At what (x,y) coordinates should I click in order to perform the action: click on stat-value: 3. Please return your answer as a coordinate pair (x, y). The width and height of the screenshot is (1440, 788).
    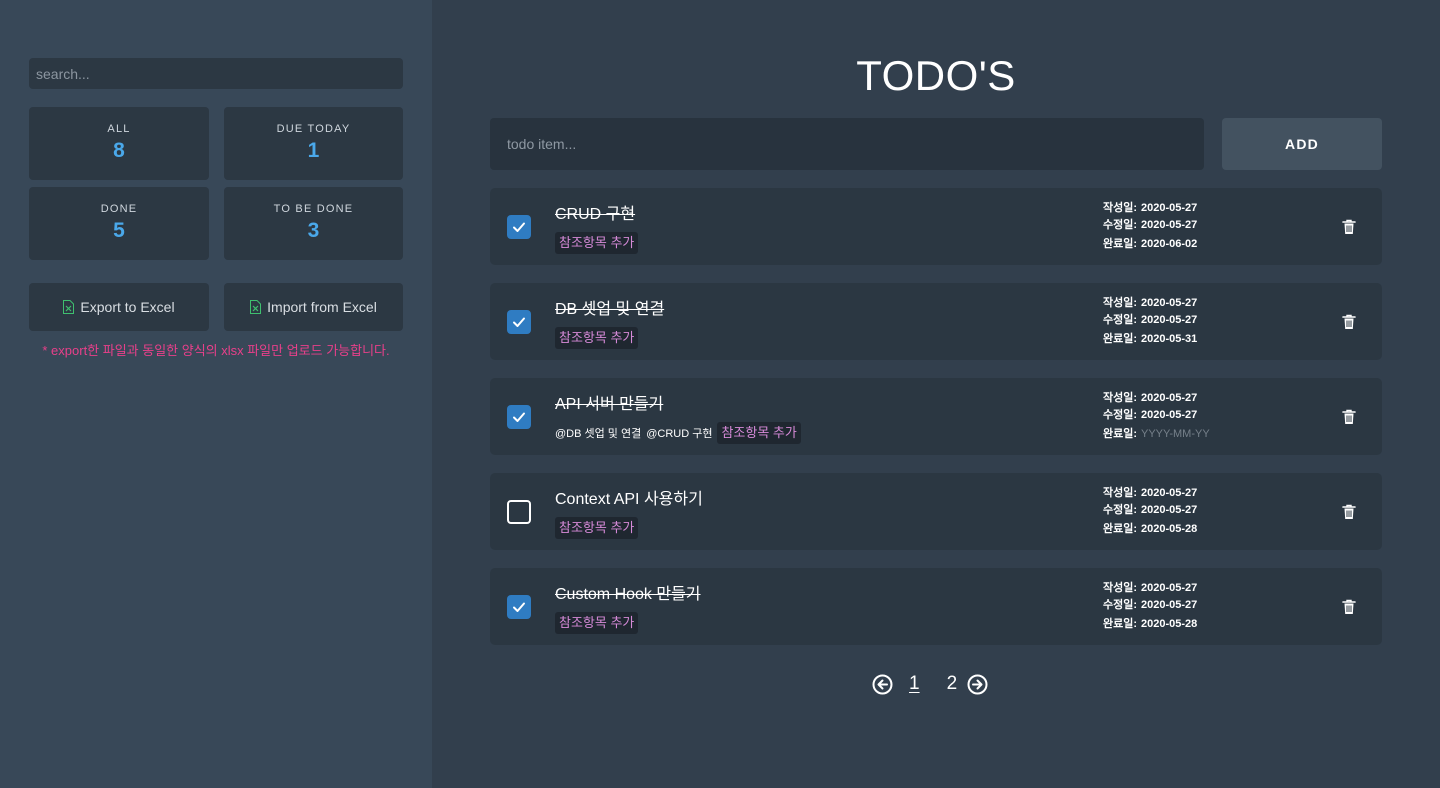
    Looking at the image, I should click on (313, 230).